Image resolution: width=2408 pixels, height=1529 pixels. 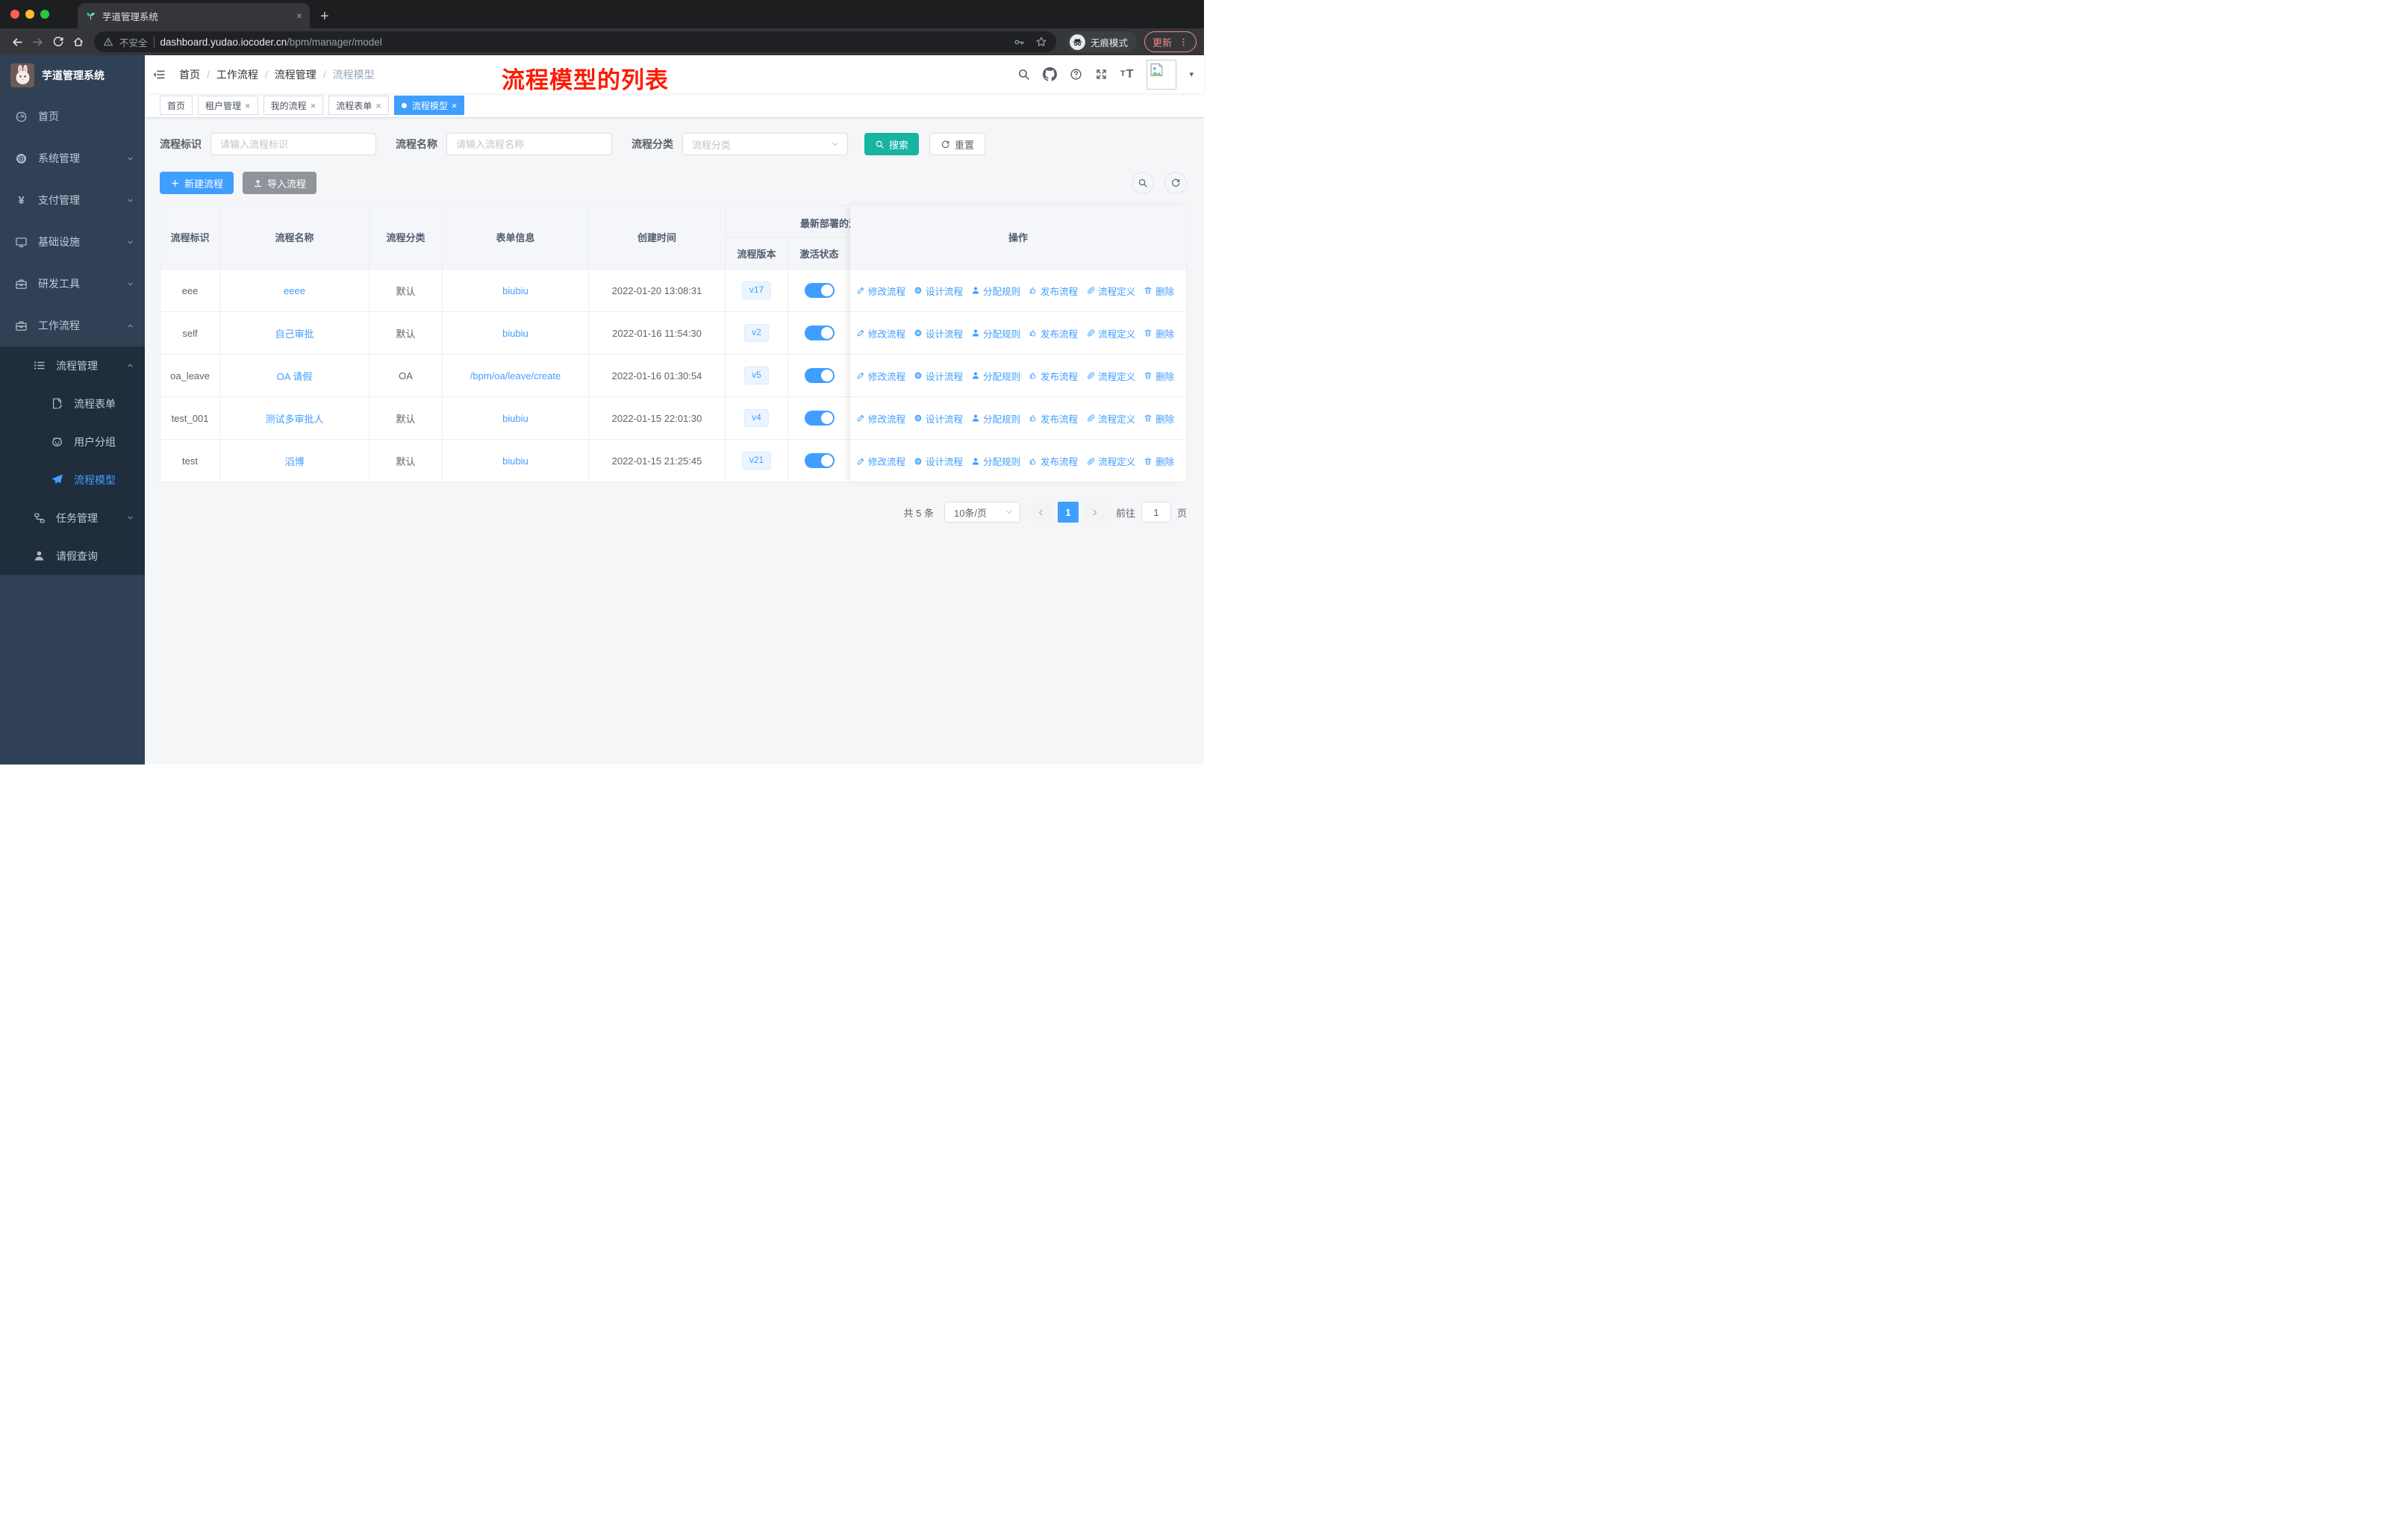 I want to click on current-page-button: 1, so click(x=1068, y=512).